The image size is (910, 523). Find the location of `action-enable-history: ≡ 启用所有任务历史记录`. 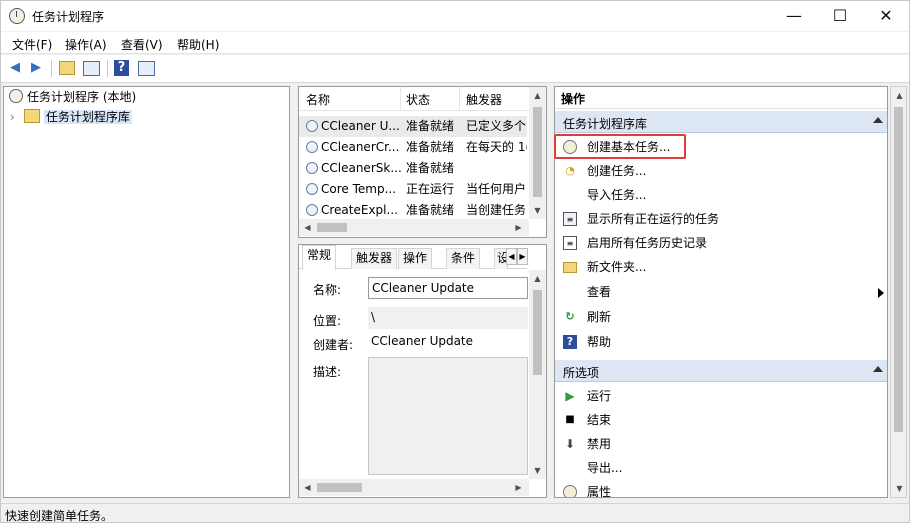

action-enable-history: ≡ 启用所有任务历史记录 is located at coordinates (721, 243).